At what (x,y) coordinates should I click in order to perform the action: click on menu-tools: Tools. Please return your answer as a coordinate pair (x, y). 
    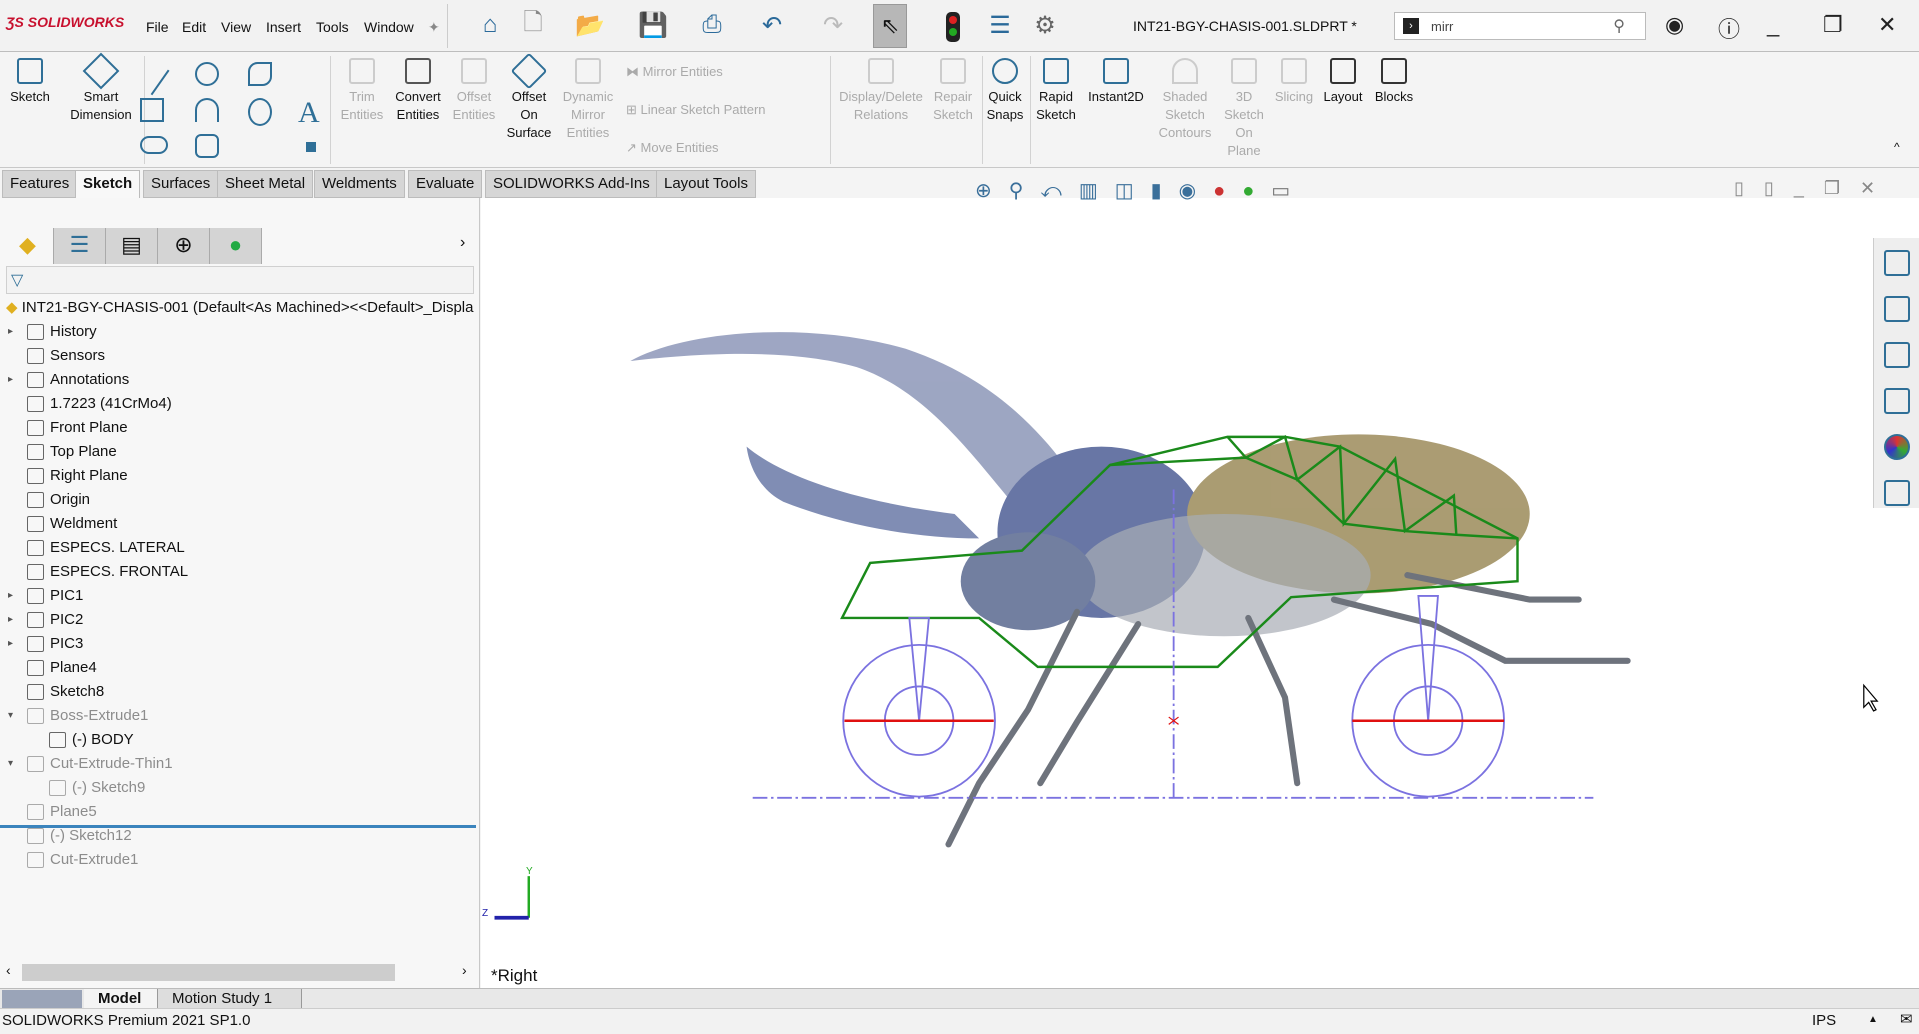
    Looking at the image, I should click on (332, 27).